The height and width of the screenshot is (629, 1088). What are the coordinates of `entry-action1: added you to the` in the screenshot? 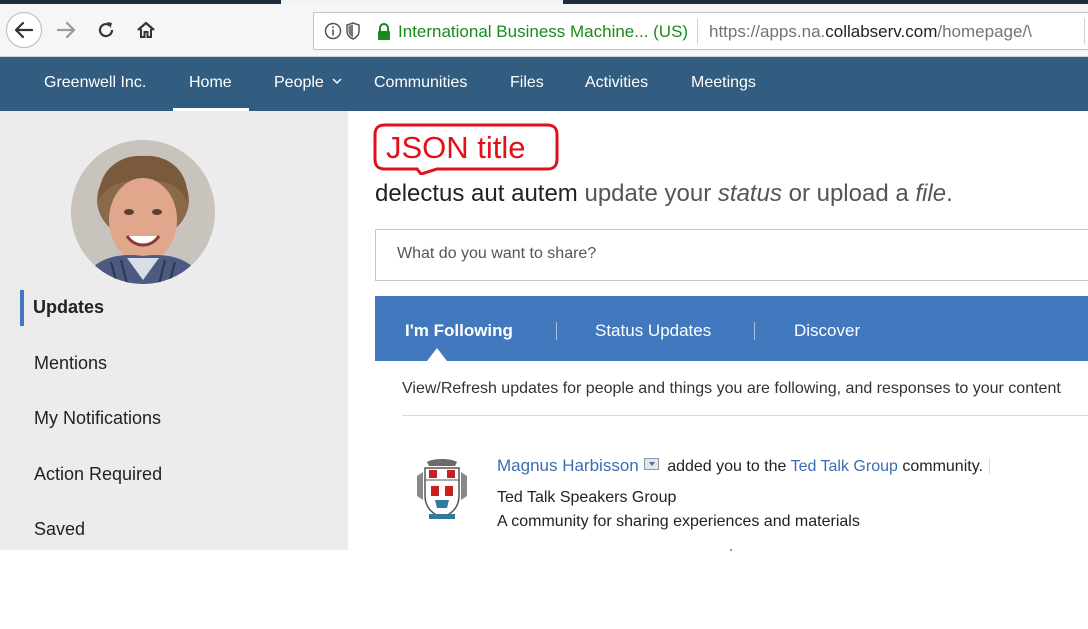 It's located at (726, 466).